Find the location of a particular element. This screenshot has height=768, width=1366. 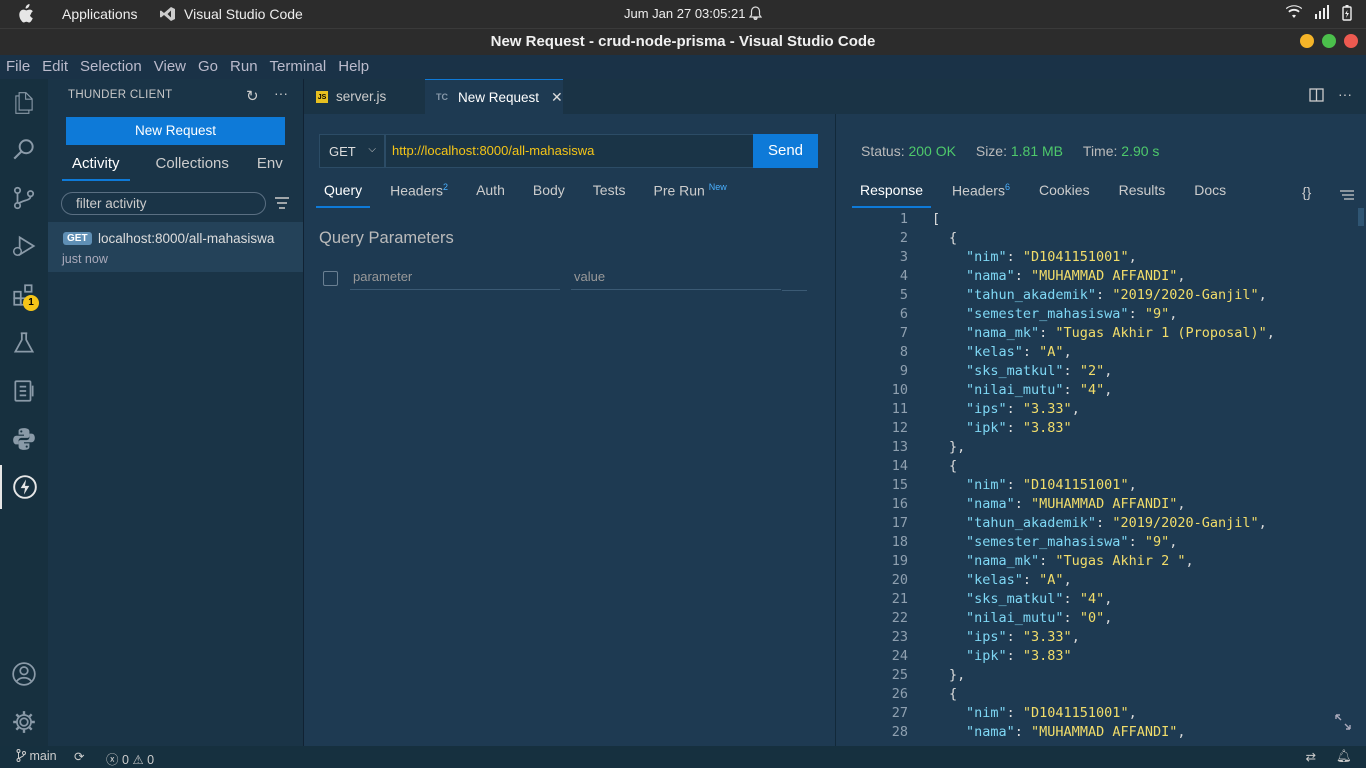

code-line: 9 "sks_matkul": "2", is located at coordinates (1101, 372).